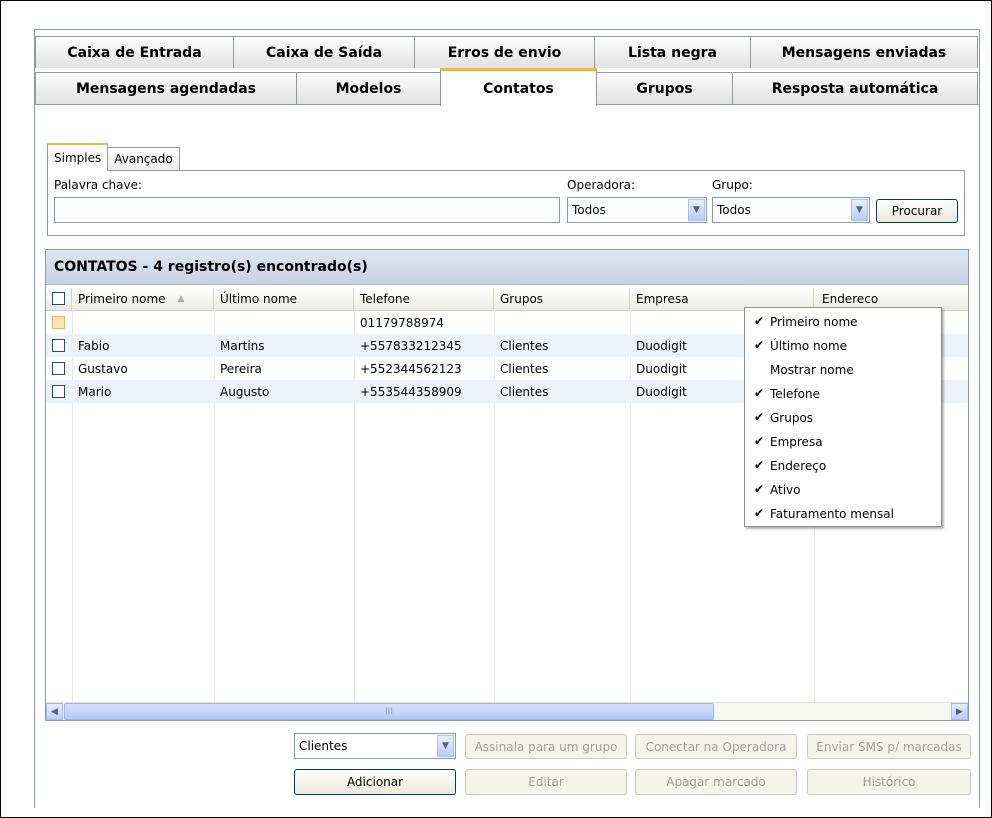 This screenshot has height=818, width=992. I want to click on menu-item-label: Empresa, so click(796, 442).